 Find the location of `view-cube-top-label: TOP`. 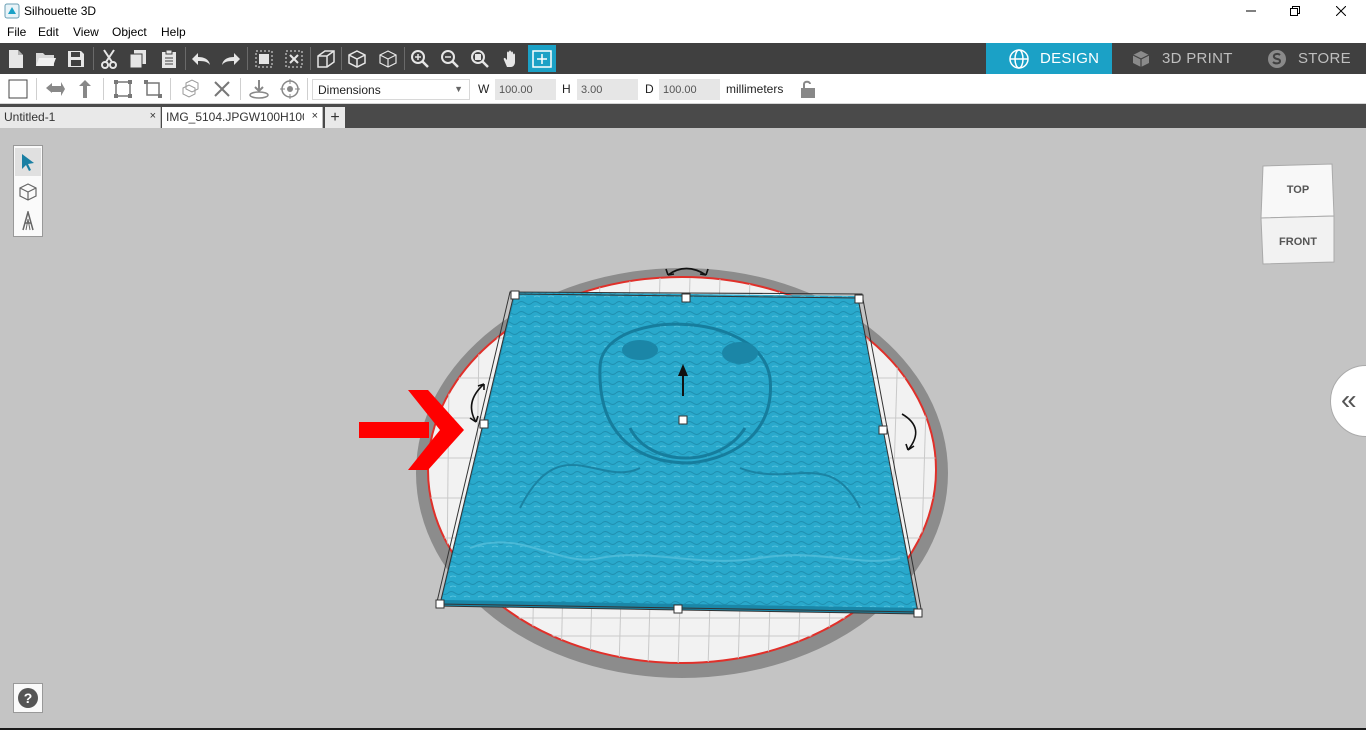

view-cube-top-label: TOP is located at coordinates (1298, 190).